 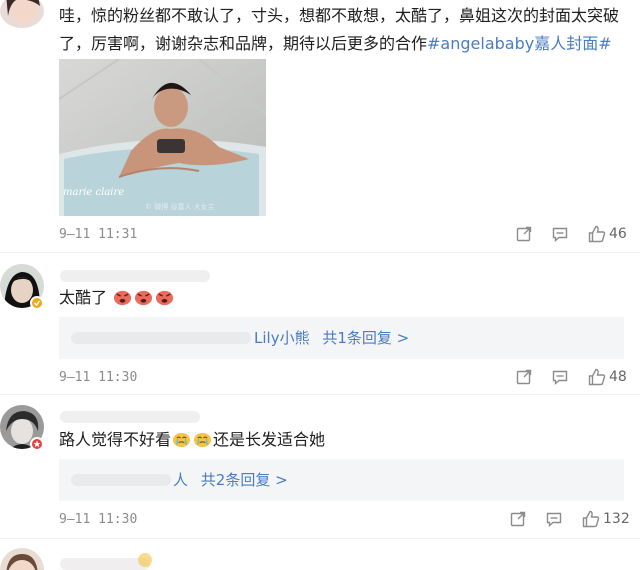 I want to click on image-watermark: © 微博 @嘉人·大女主, so click(x=180, y=207).